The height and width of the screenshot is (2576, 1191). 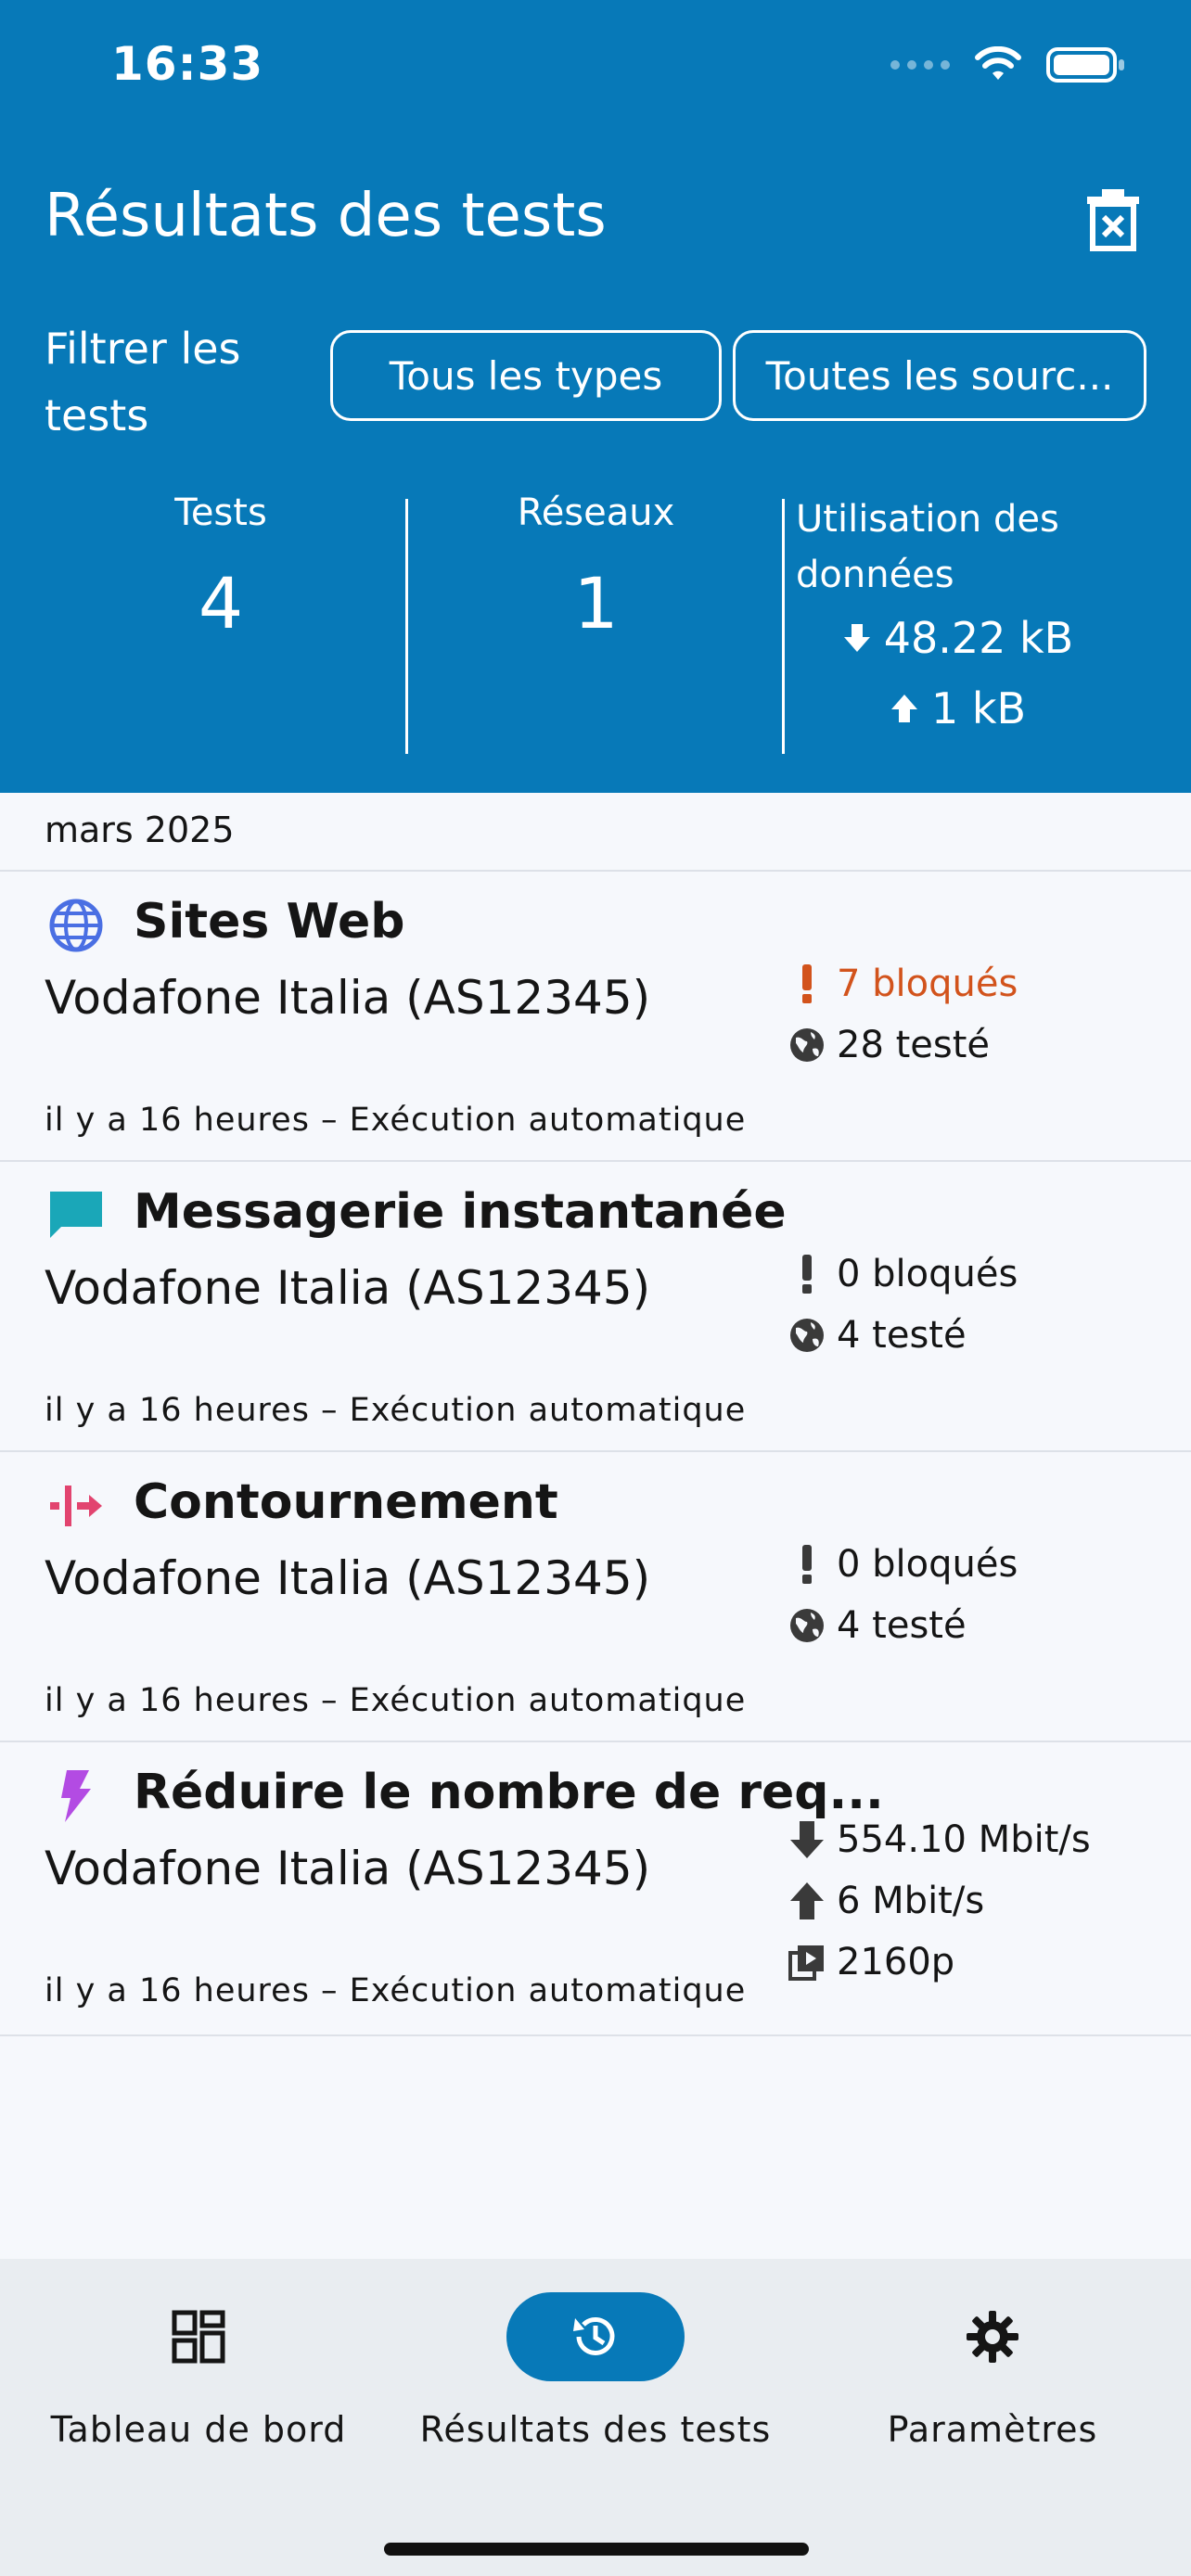 I want to click on networks-stat: Réseaux 1, so click(x=596, y=609).